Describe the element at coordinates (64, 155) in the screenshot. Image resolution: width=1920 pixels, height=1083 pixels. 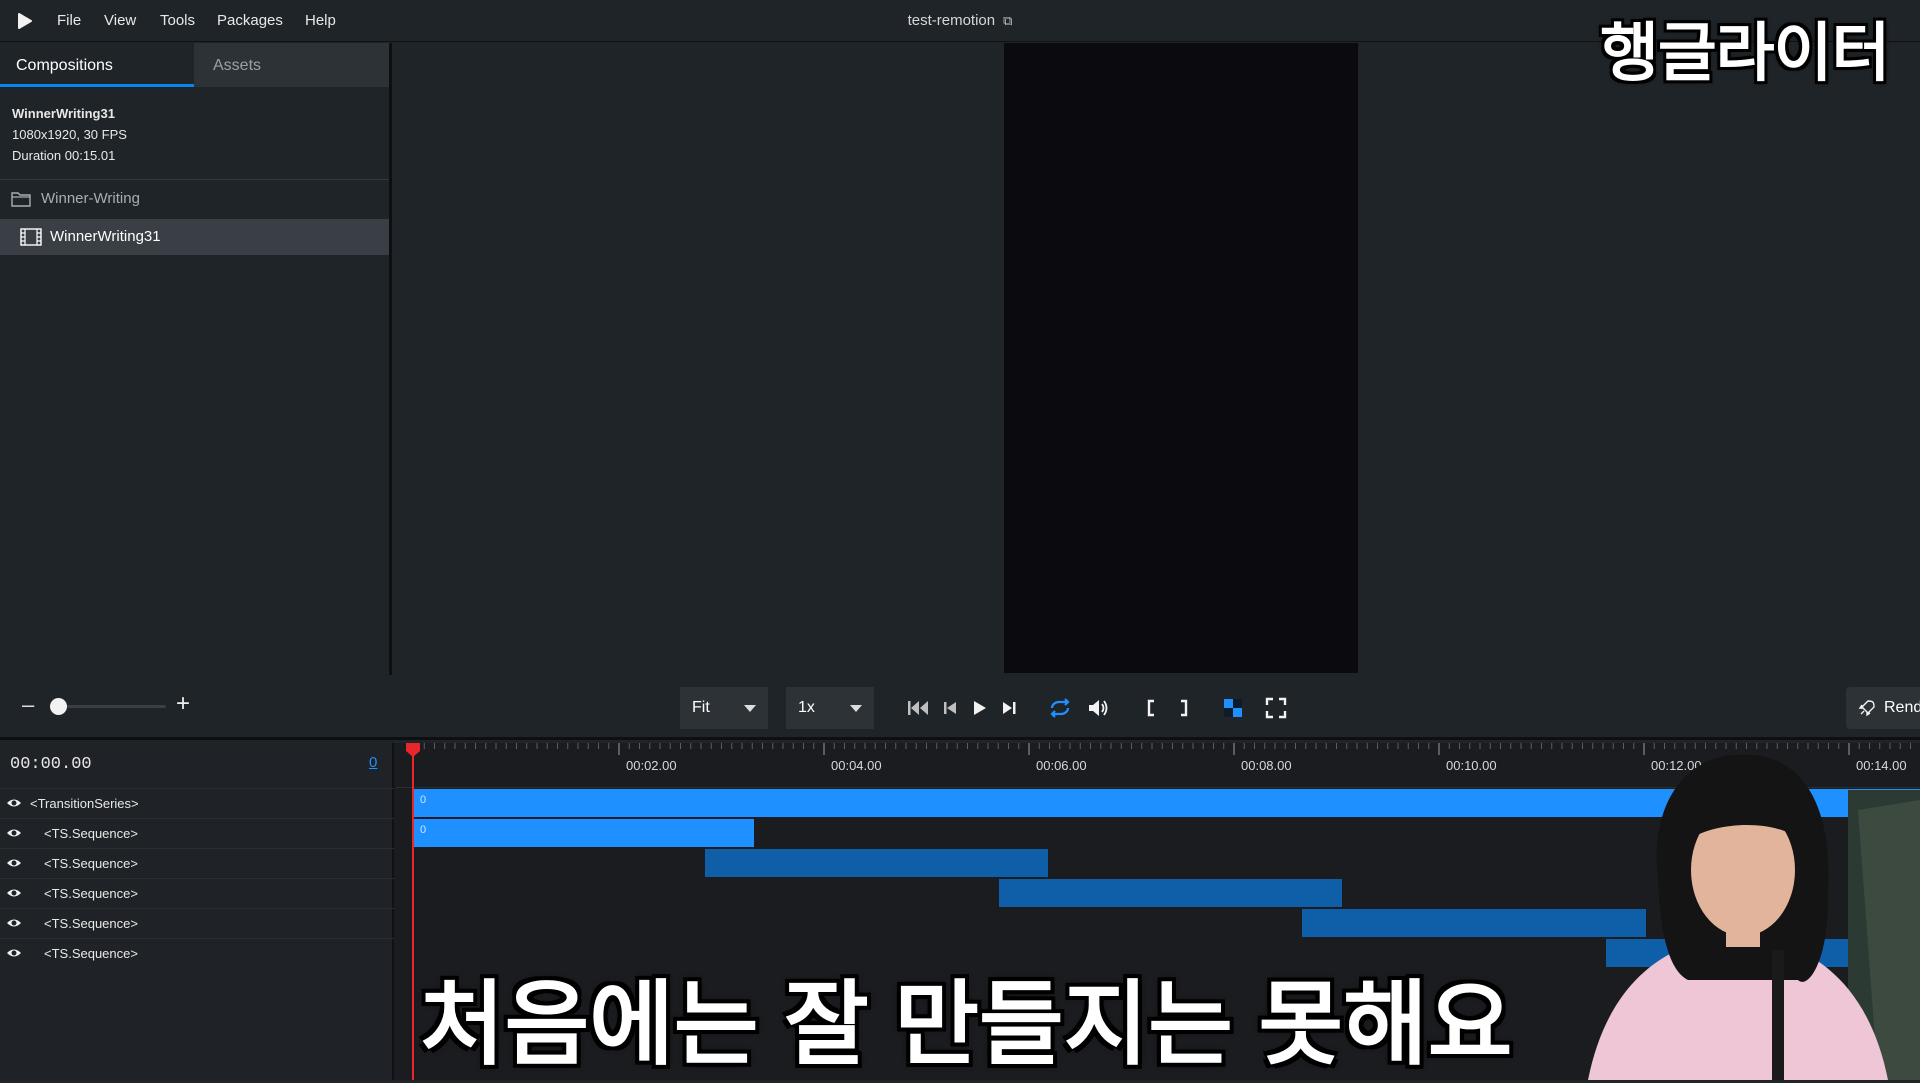
I see `composition-duration: Duration 00:15.01` at that location.